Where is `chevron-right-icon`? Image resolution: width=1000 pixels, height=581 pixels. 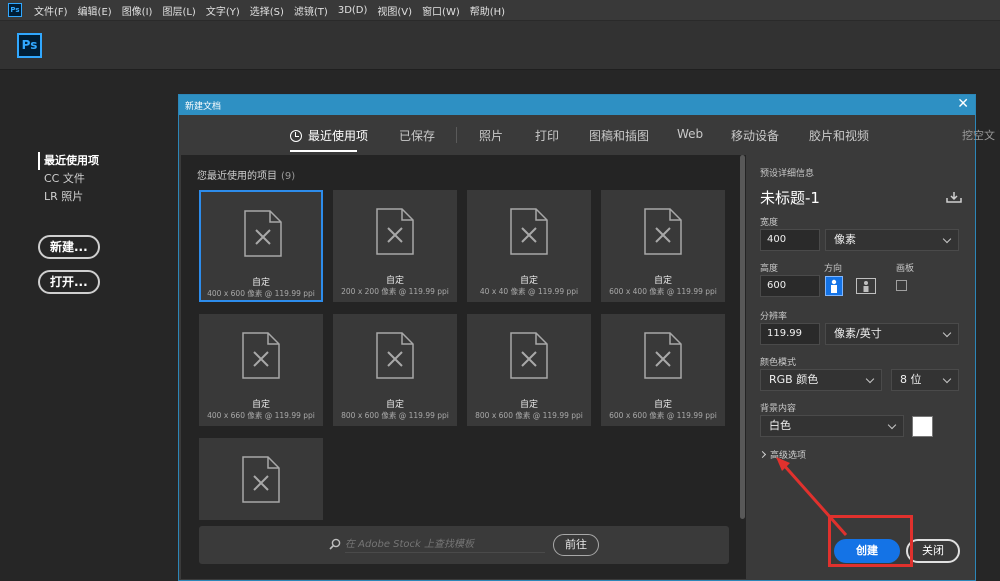 chevron-right-icon is located at coordinates (762, 454).